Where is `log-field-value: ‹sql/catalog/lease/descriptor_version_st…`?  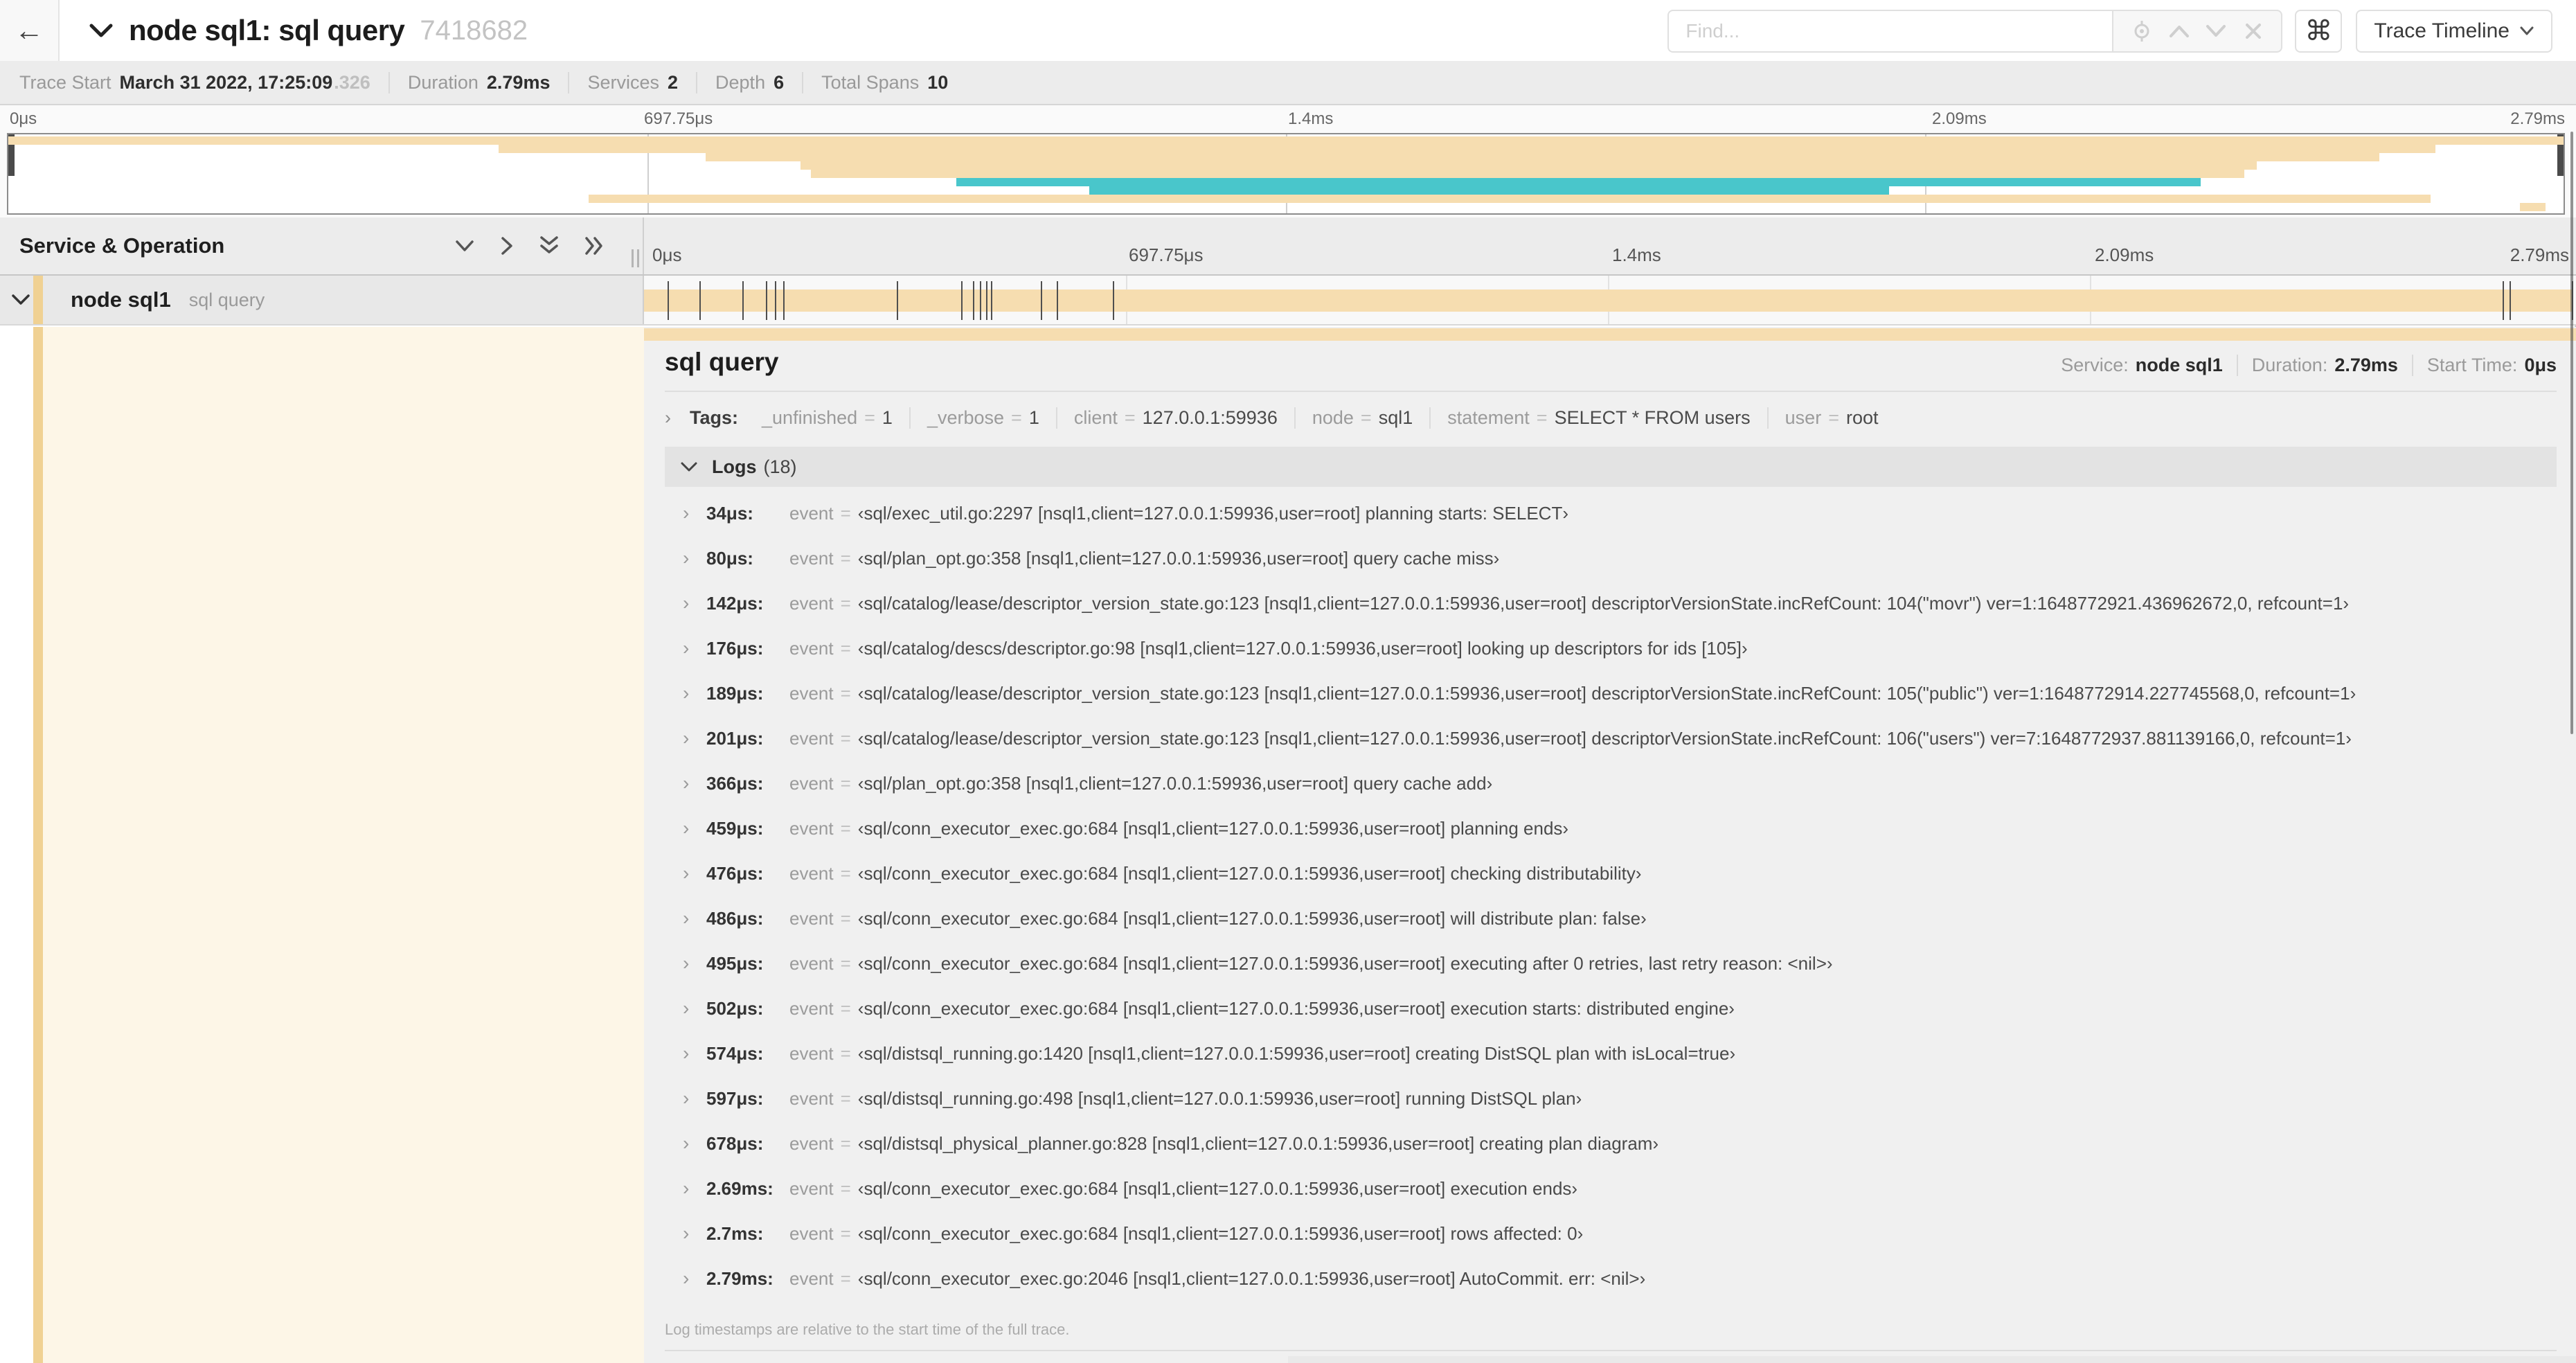 log-field-value: ‹sql/catalog/lease/descriptor_version_st… is located at coordinates (1603, 603).